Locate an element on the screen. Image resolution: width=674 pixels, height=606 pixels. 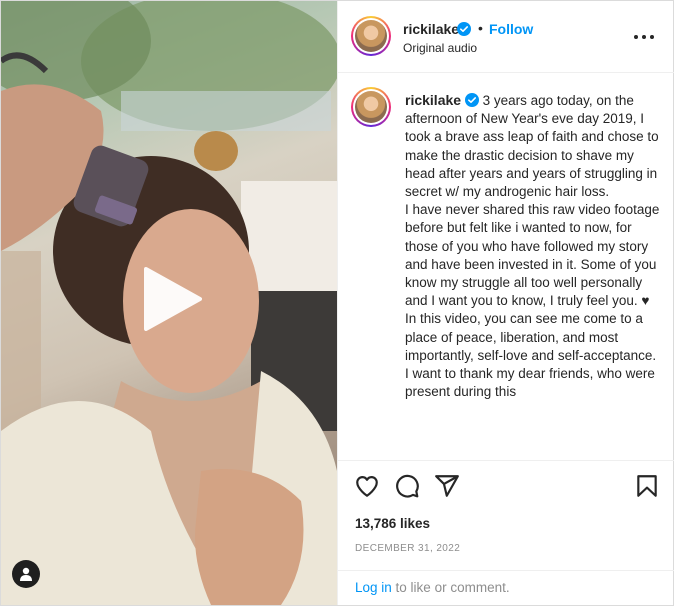
avatar is located at coordinates (371, 36).